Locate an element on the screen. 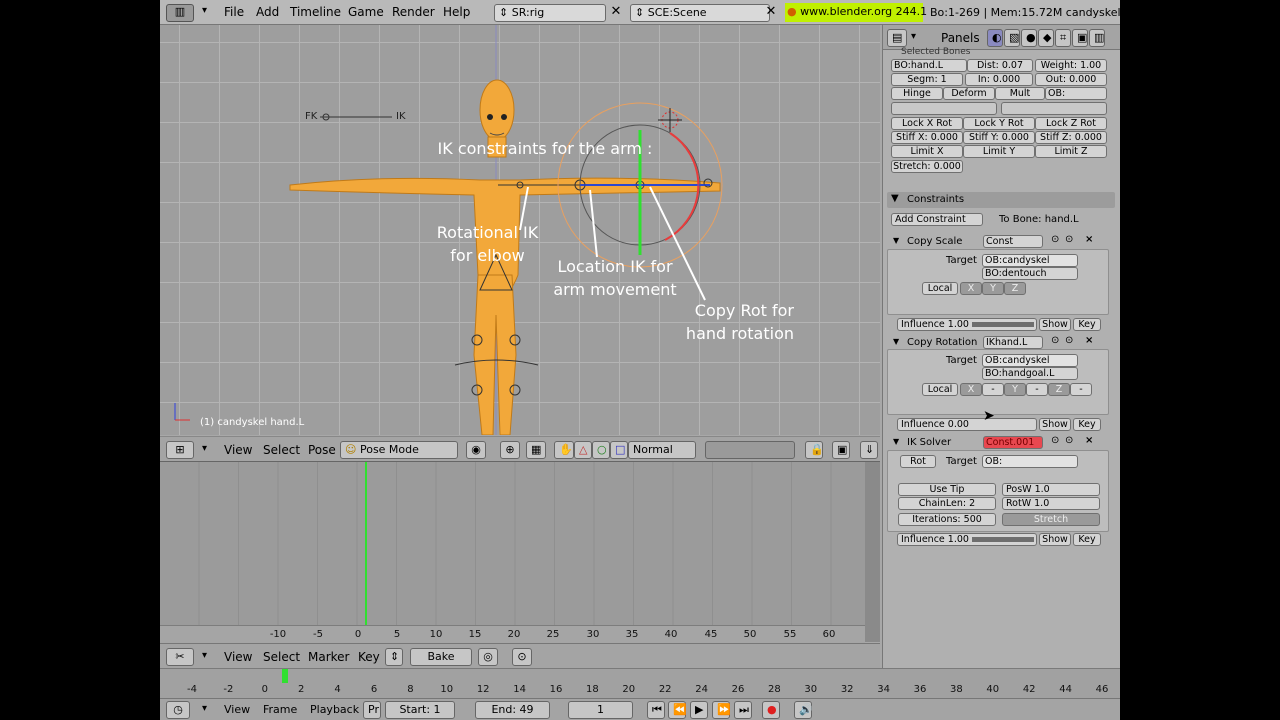 This screenshot has height=720, width=1280. limit-z: Limit Z is located at coordinates (1071, 151).